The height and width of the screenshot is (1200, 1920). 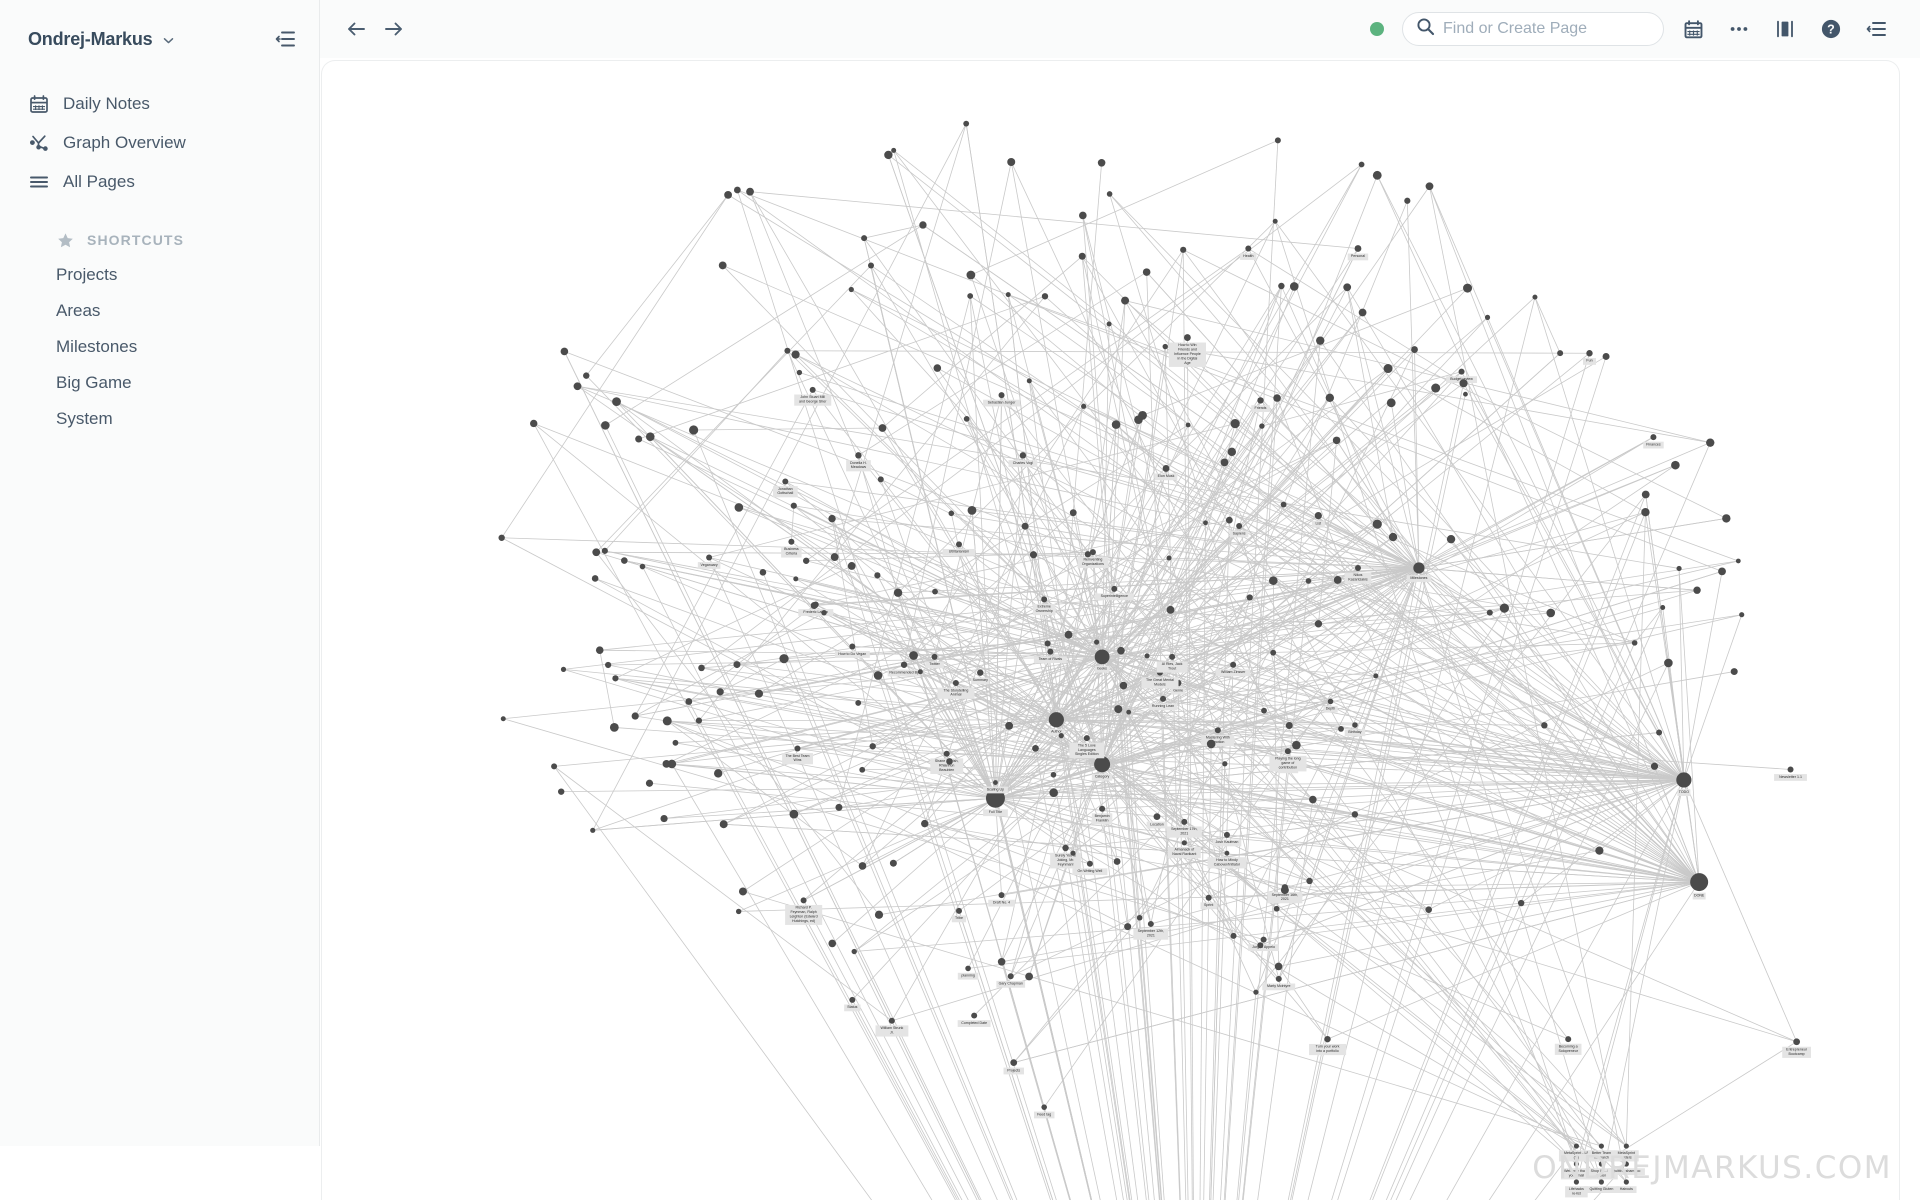 I want to click on graph-node: Feed tag, so click(x=1044, y=1111).